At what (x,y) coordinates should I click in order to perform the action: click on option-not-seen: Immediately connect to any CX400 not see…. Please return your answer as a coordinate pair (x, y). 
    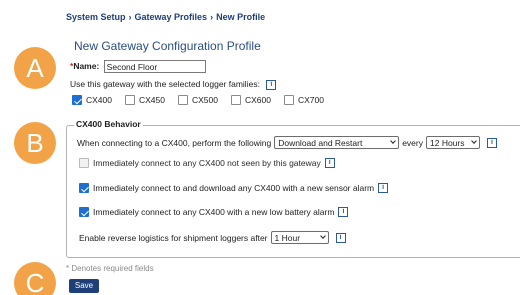
    Looking at the image, I should click on (207, 163).